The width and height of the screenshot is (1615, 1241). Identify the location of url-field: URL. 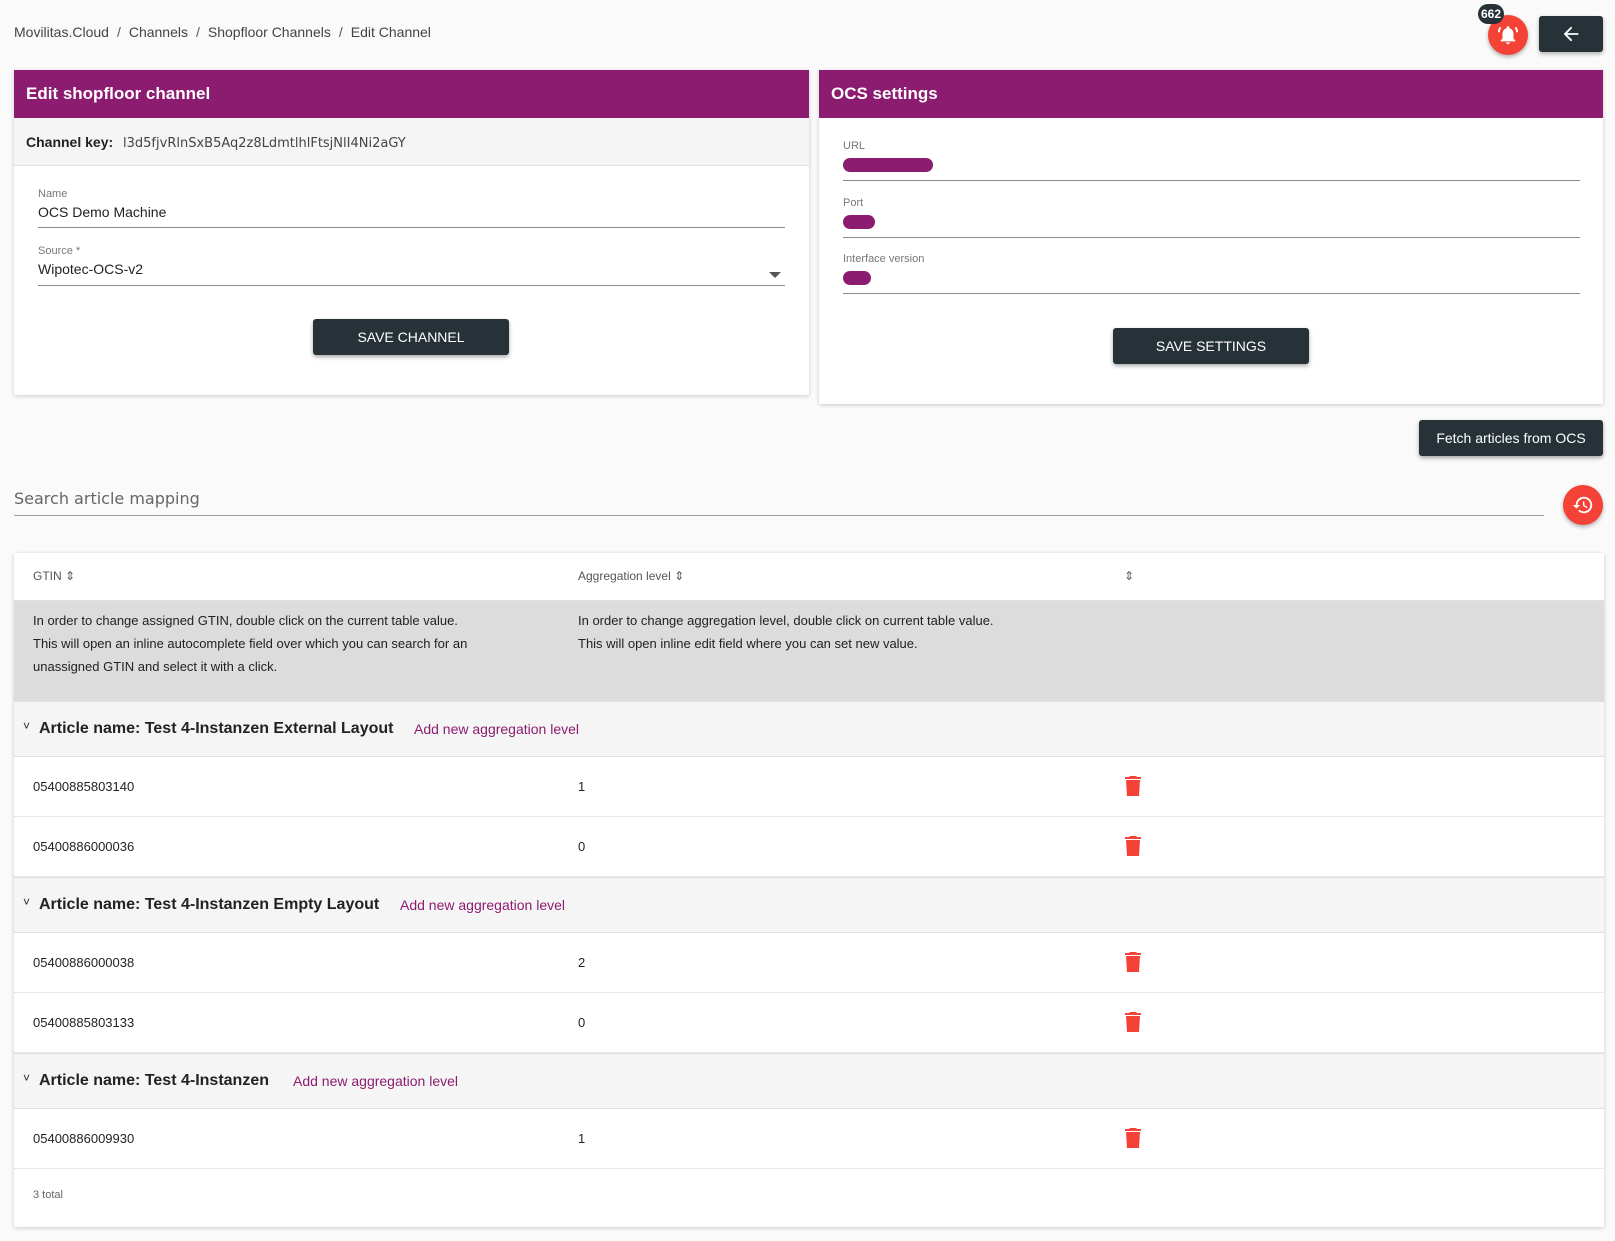
(1211, 160).